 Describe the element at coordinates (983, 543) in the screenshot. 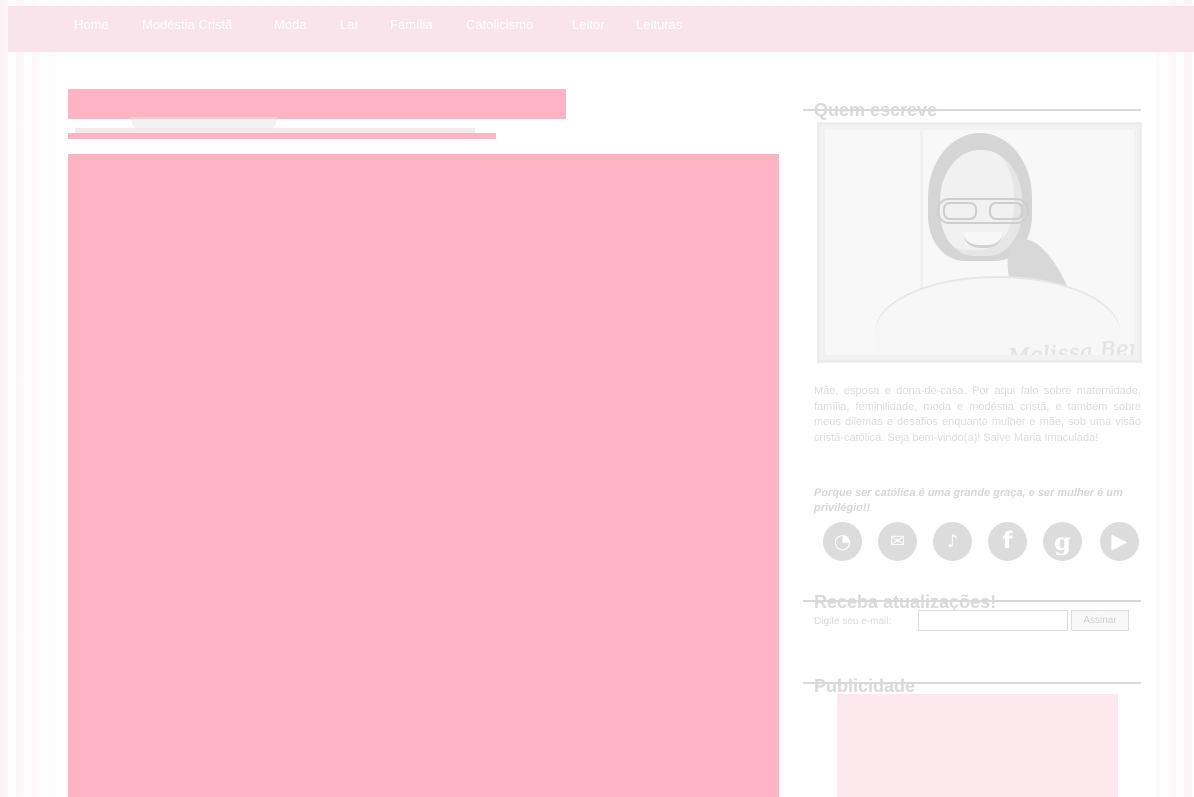

I see `social-links: ◔ ✉ ♪ f g ▶` at that location.